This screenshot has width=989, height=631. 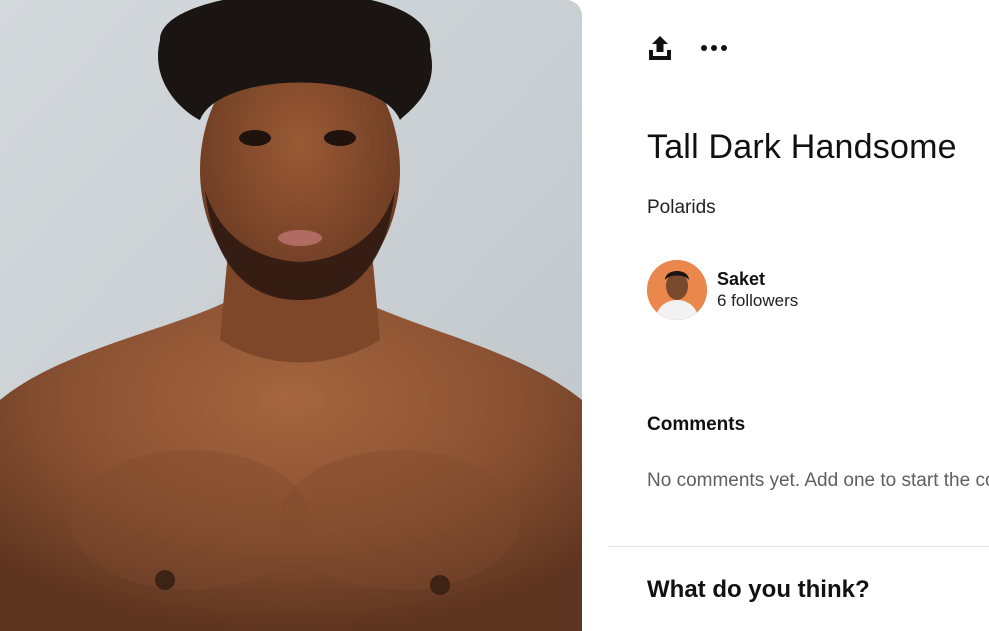 I want to click on creator-followers: 6 followers, so click(x=758, y=300).